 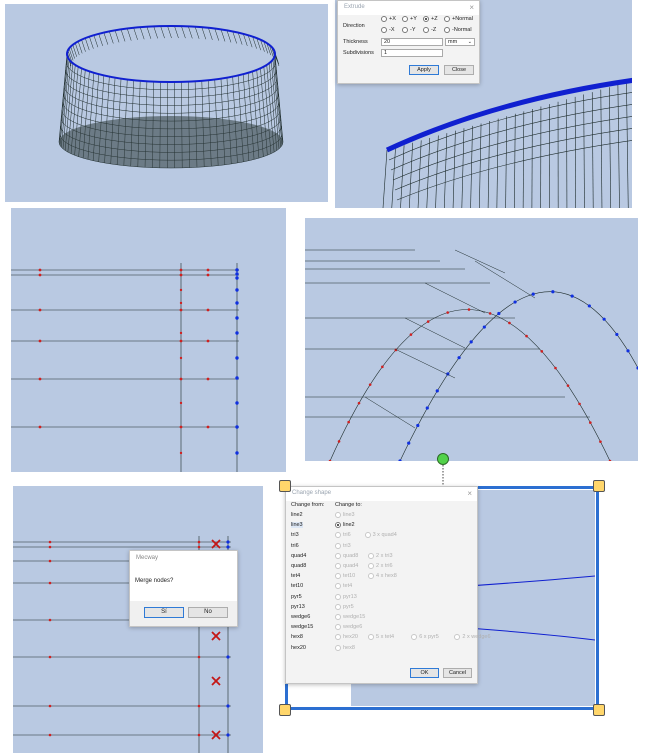 What do you see at coordinates (384, 555) in the screenshot?
I see `change-to-option-label: 2 x tri3` at bounding box center [384, 555].